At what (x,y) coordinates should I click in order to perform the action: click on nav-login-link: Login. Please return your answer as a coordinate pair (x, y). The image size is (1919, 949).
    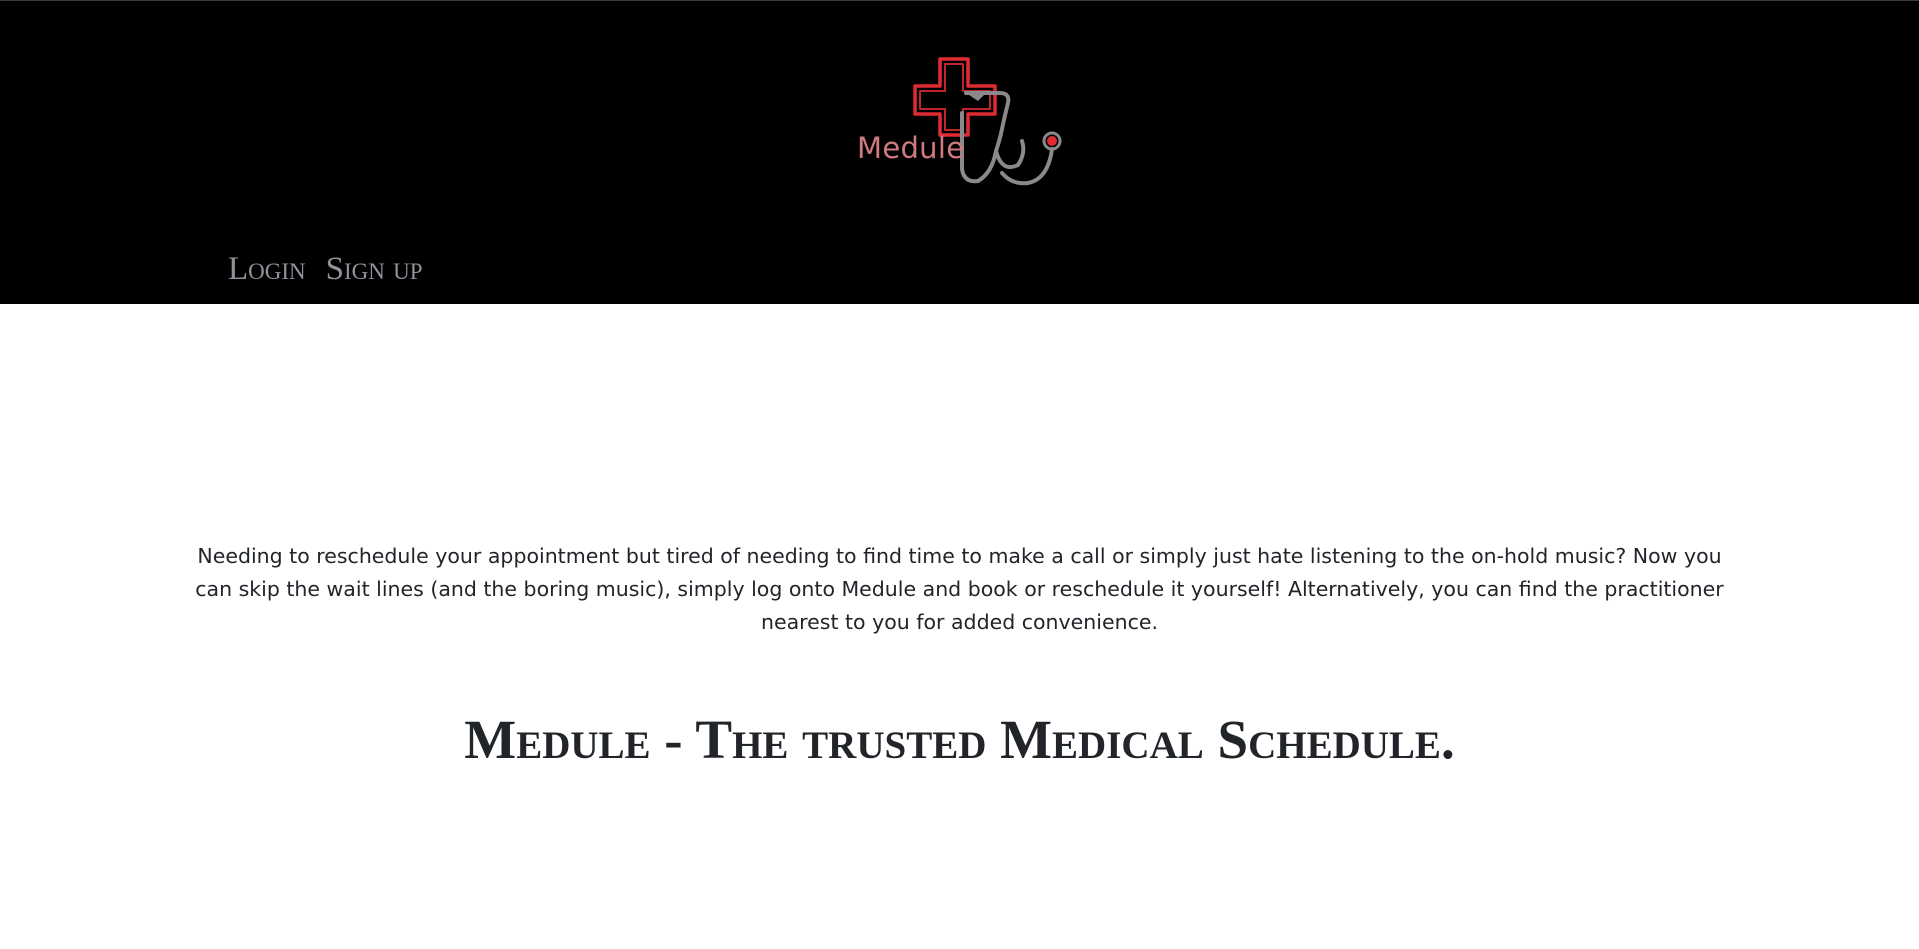
    Looking at the image, I should click on (267, 269).